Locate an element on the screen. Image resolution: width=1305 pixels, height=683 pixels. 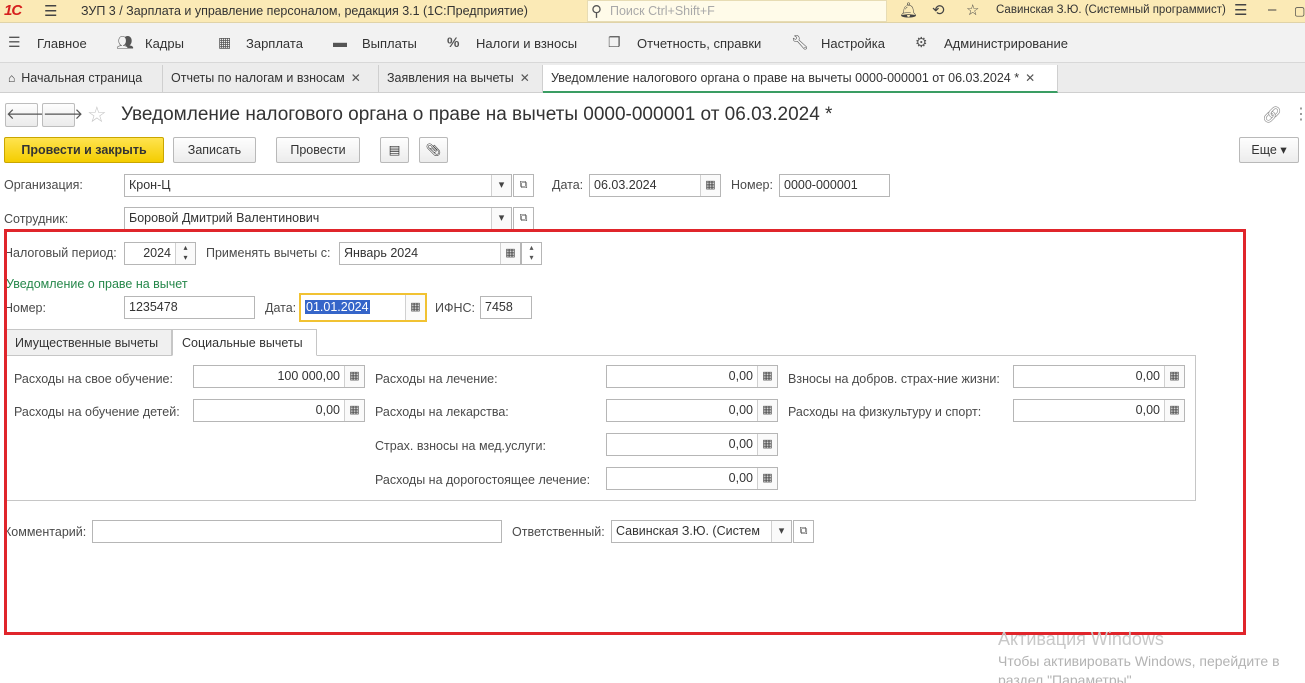
favorite-star-icon: ☆ is located at coordinates (97, 115).